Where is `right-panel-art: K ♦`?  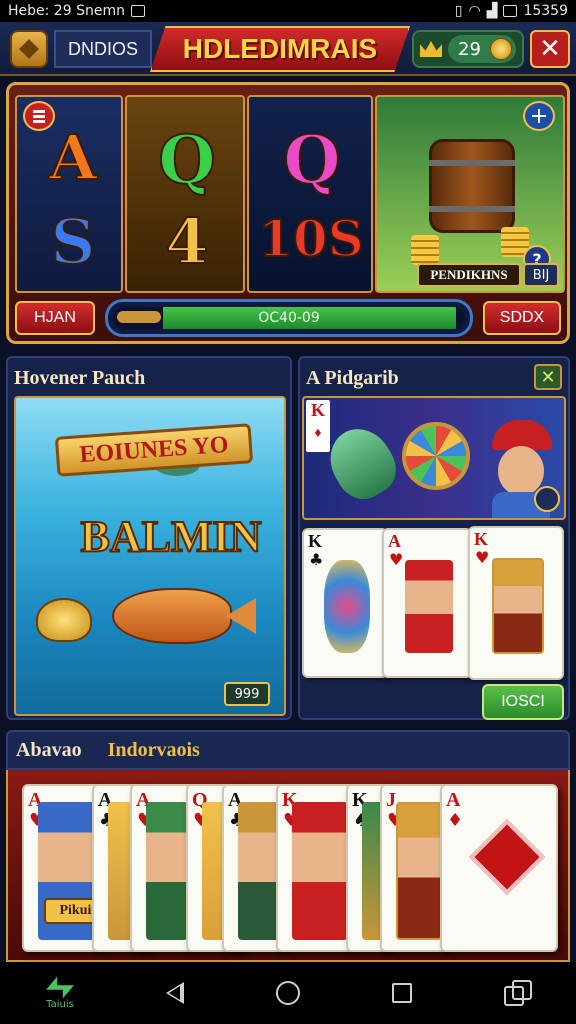 right-panel-art: K ♦ is located at coordinates (434, 458).